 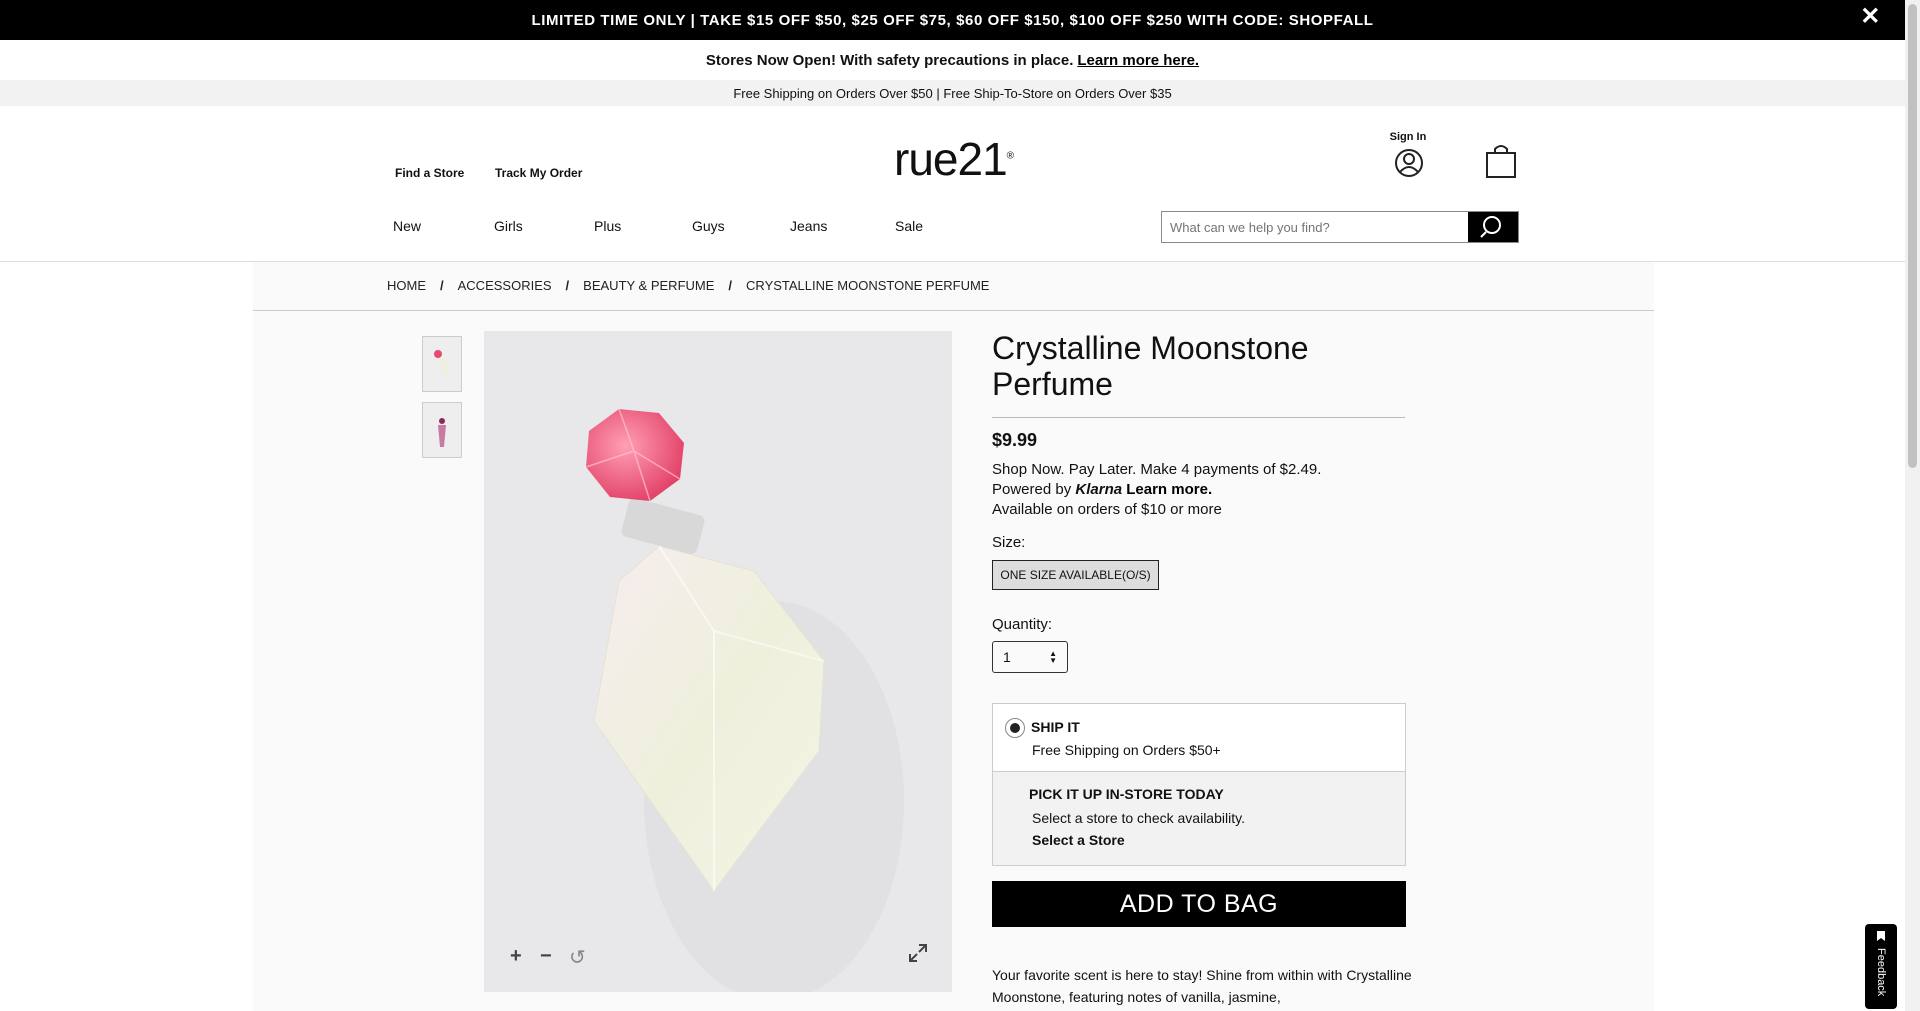 What do you see at coordinates (1126, 750) in the screenshot?
I see `ship-it-subtitle: Free Shipping on Orders $50+` at bounding box center [1126, 750].